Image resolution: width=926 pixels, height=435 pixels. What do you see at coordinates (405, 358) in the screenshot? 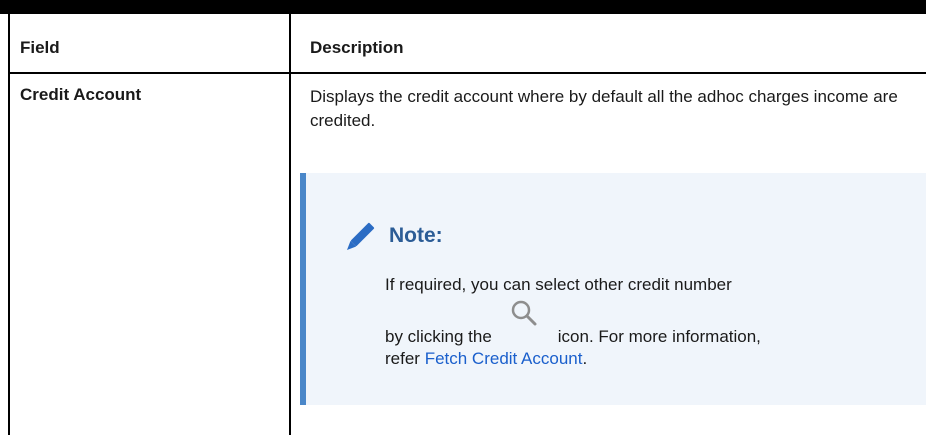
I see `note-text-refer: refer` at bounding box center [405, 358].